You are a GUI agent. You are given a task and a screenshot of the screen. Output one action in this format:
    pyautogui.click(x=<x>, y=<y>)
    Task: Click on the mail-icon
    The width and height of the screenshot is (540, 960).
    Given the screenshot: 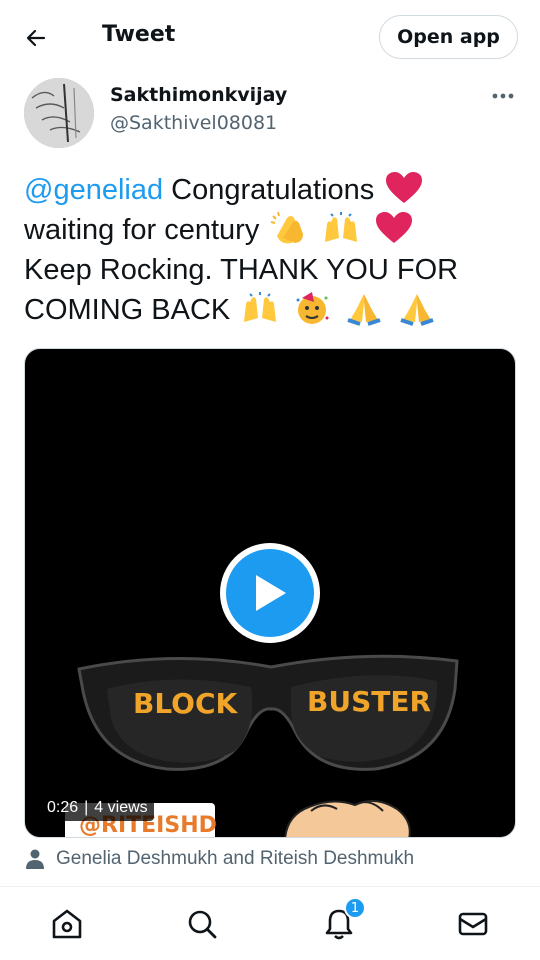 What is the action you would take?
    pyautogui.click(x=473, y=924)
    